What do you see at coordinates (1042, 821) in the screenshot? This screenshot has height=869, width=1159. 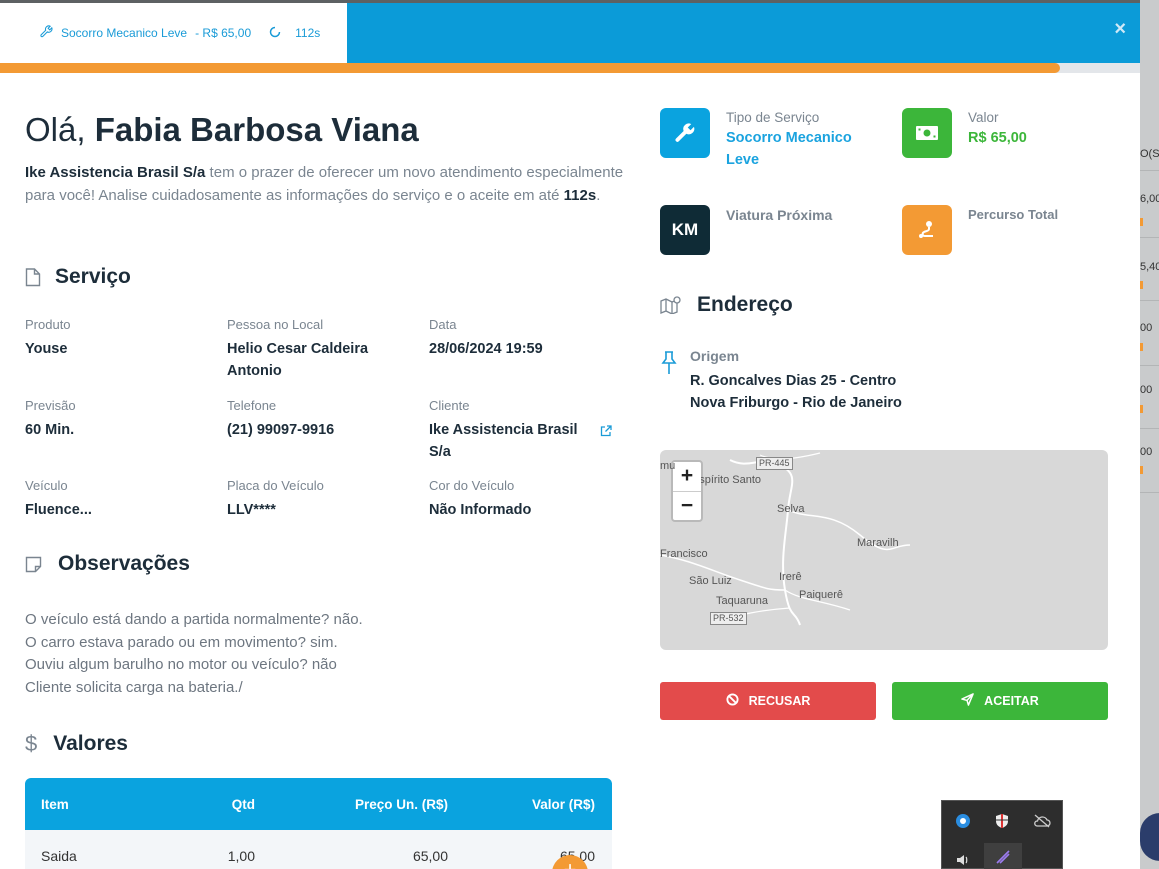 I see `cloud-off-icon` at bounding box center [1042, 821].